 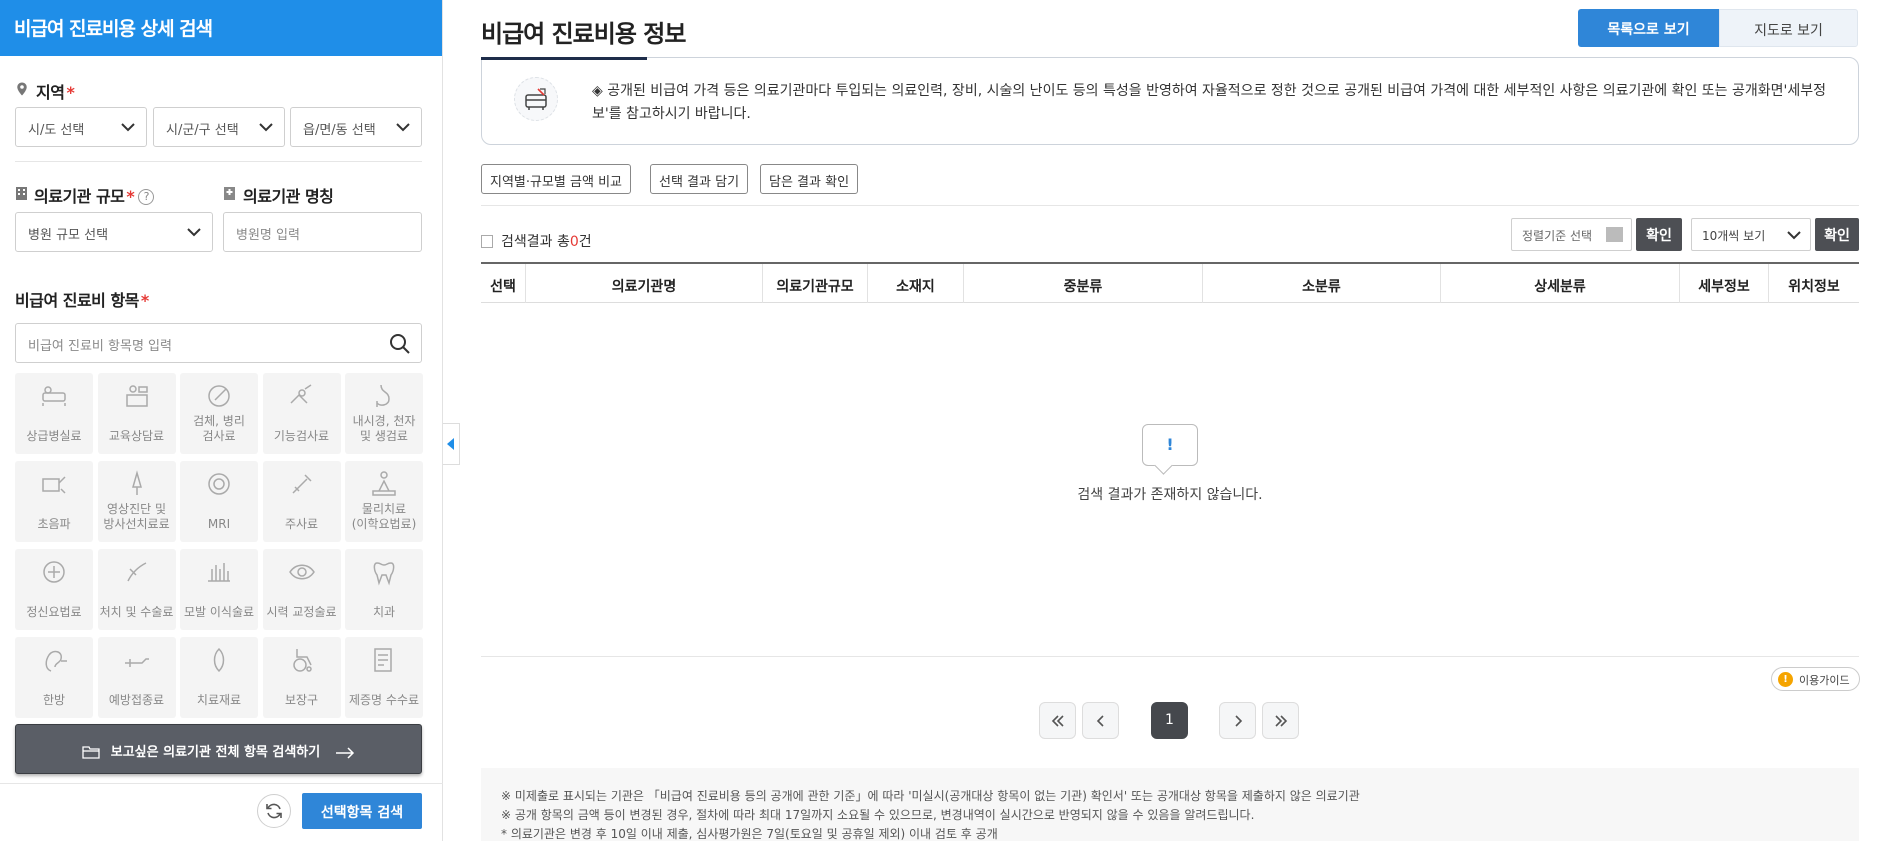 What do you see at coordinates (487, 241) in the screenshot?
I see `document-icon` at bounding box center [487, 241].